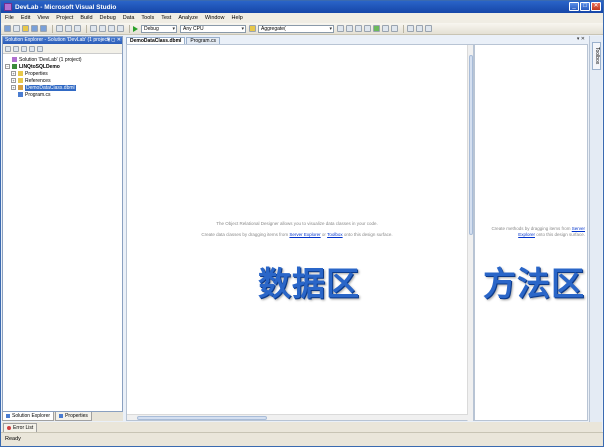 The width and height of the screenshot is (604, 447). What do you see at coordinates (102, 28) in the screenshot?
I see `redo-icon` at bounding box center [102, 28].